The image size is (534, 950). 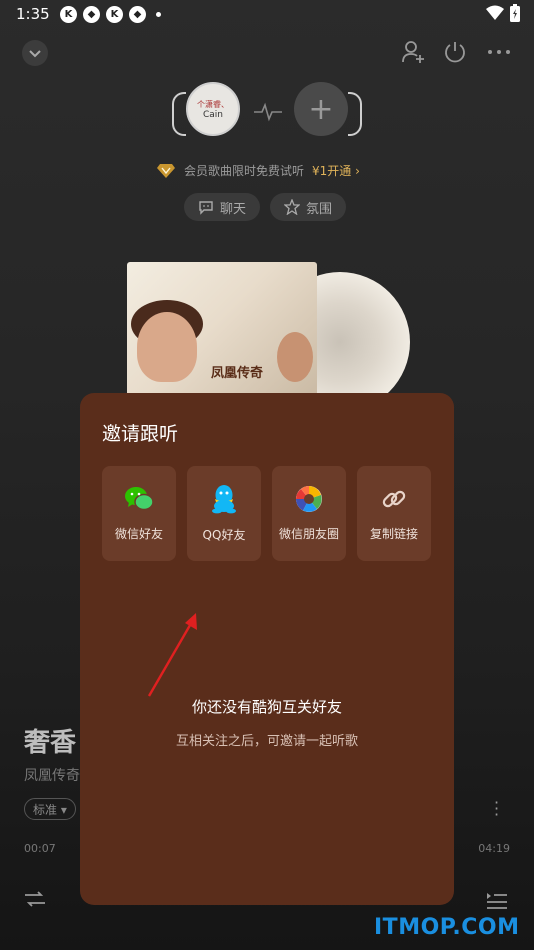 What do you see at coordinates (266, 741) in the screenshot?
I see `empty-state-subtitle: 互相关注之后，可邀请一起听歌` at bounding box center [266, 741].